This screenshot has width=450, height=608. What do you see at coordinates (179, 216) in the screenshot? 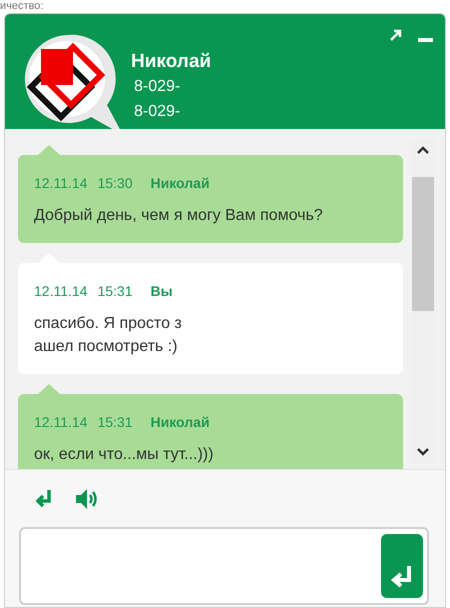
I see `message-text: Добрый день, чем я могу Вам помочь?` at bounding box center [179, 216].